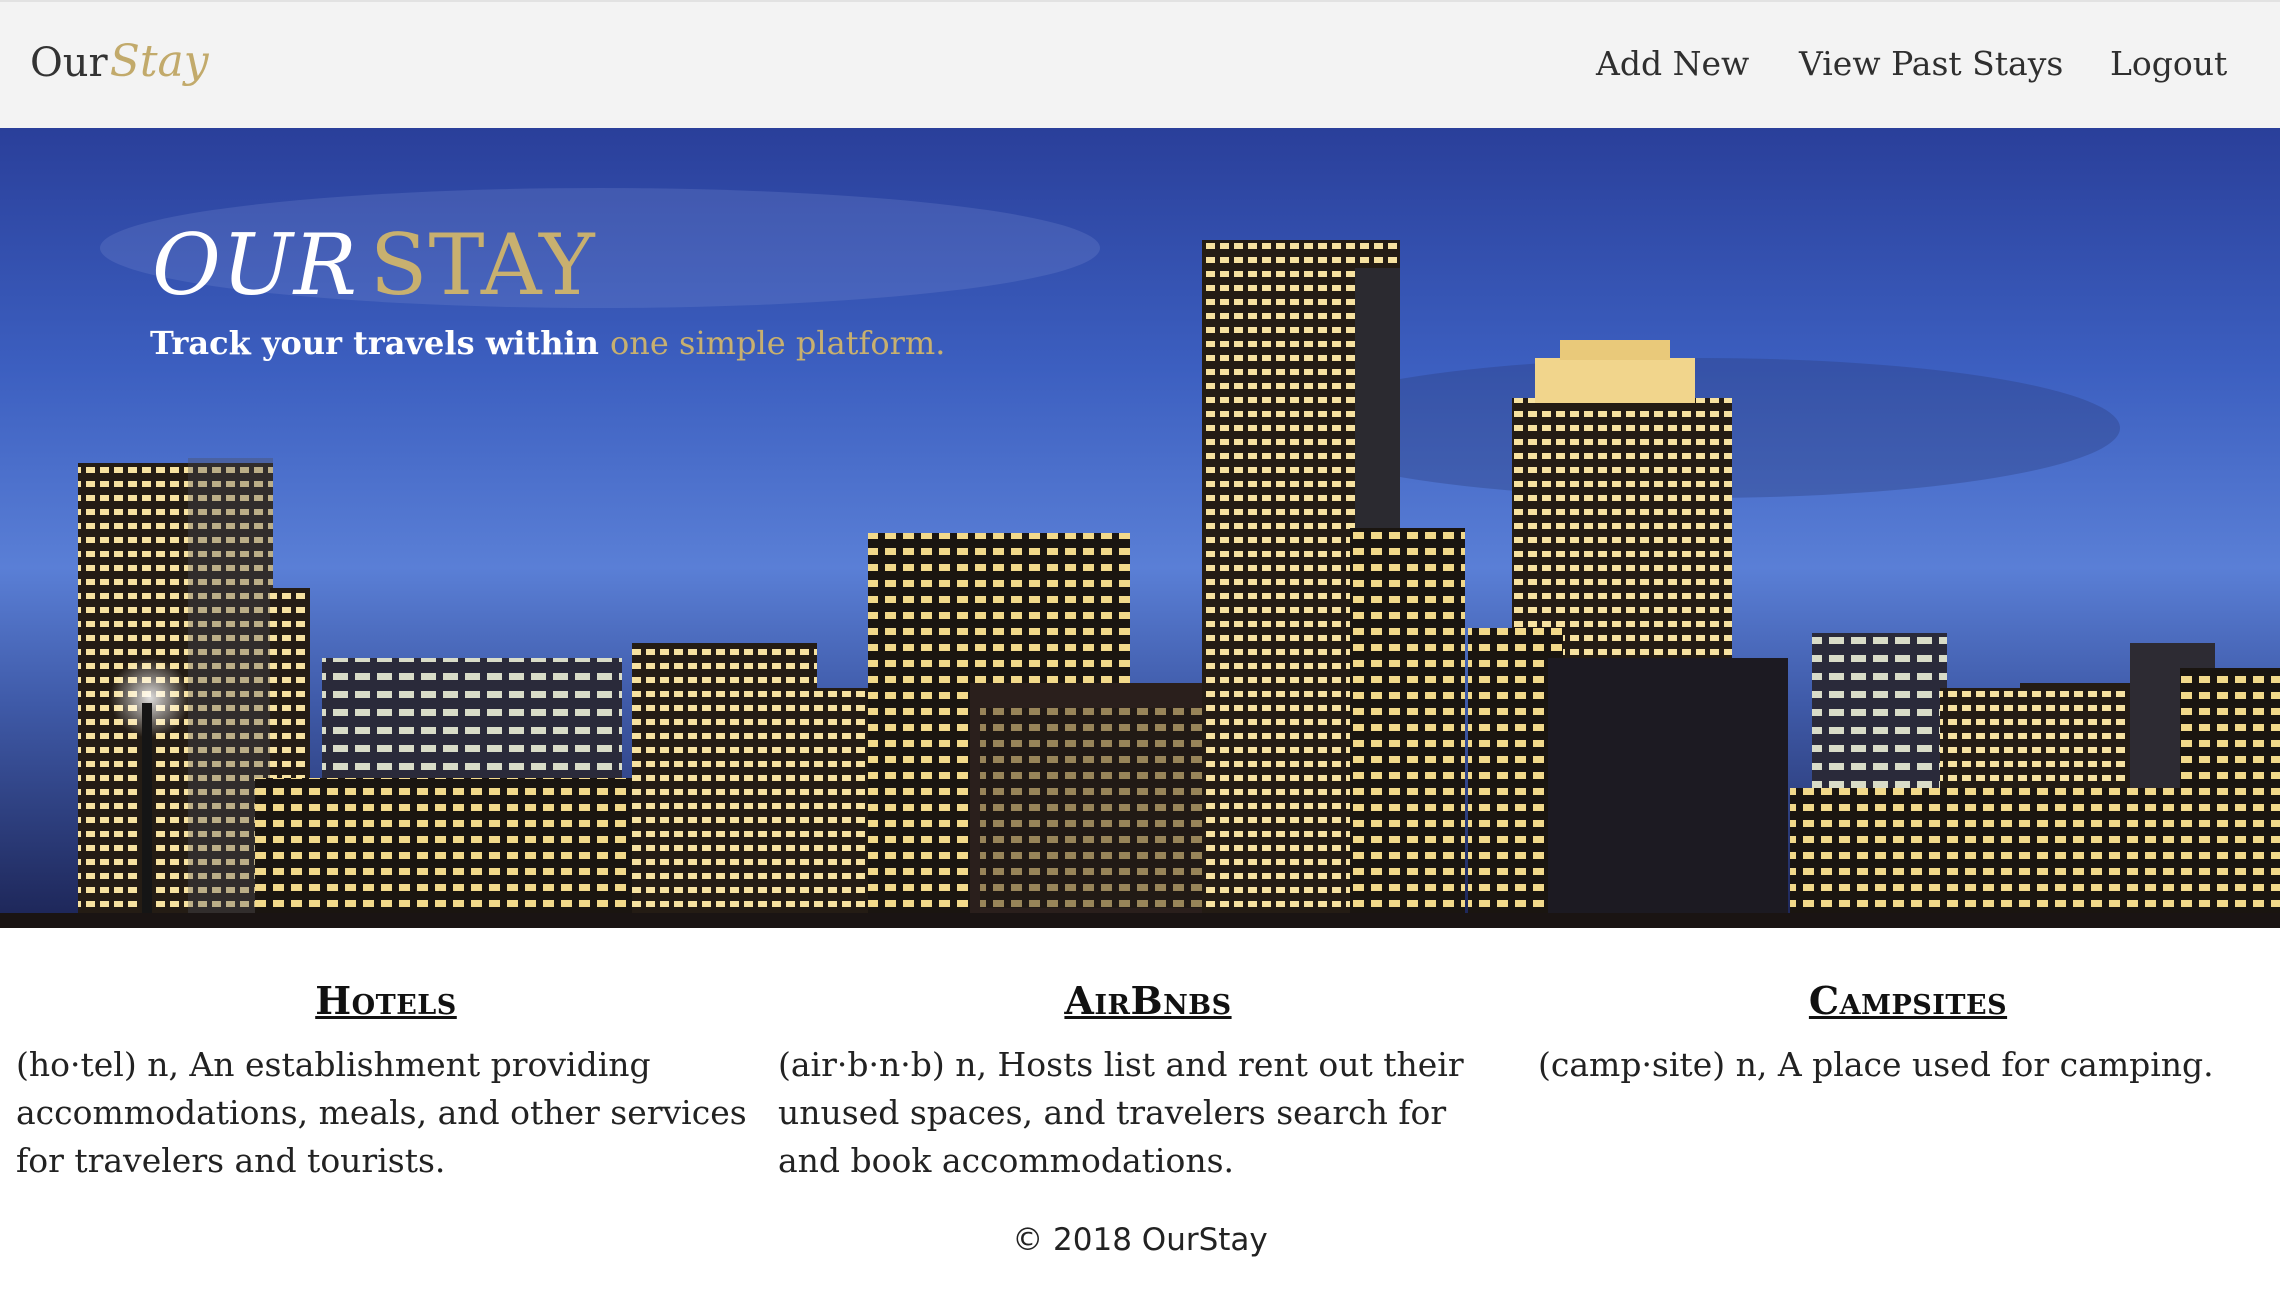 The image size is (2280, 1292). I want to click on nav-add-new: Add New, so click(1672, 63).